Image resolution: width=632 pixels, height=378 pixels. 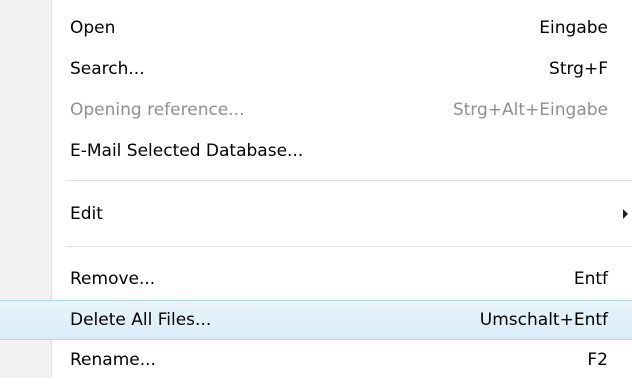 What do you see at coordinates (86, 214) in the screenshot?
I see `menu-item-label: Edit` at bounding box center [86, 214].